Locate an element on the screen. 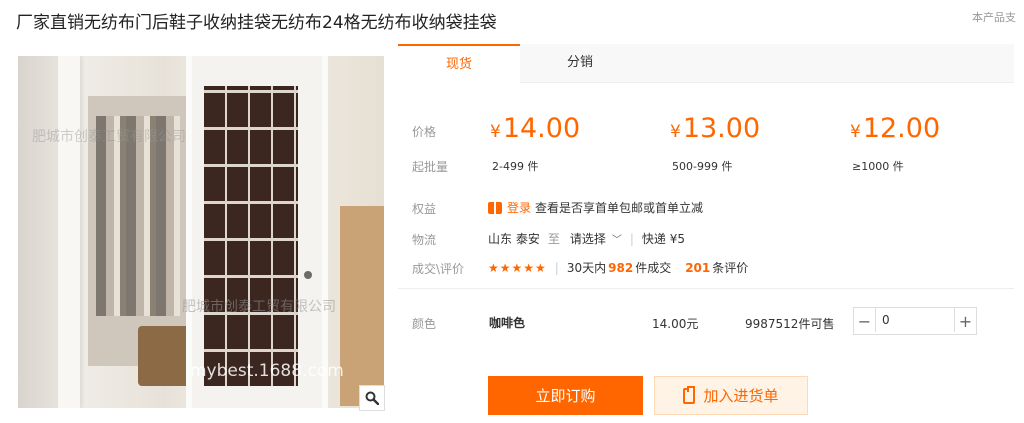 The height and width of the screenshot is (423, 1024). support-note: 本产品支 is located at coordinates (994, 17).